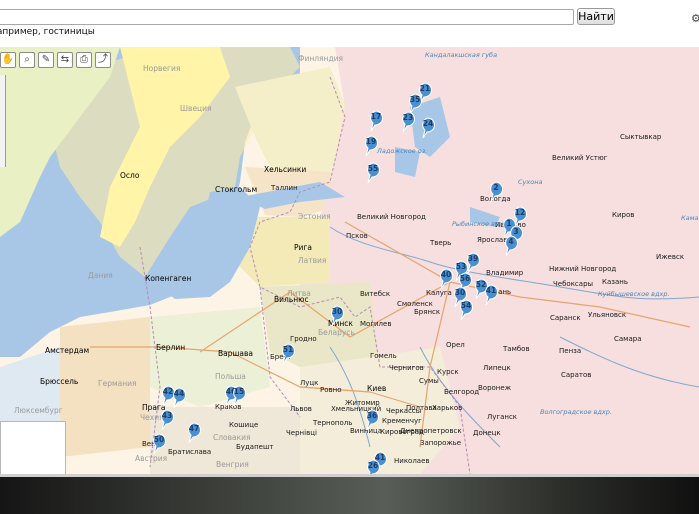 The width and height of the screenshot is (699, 514). I want to click on label-nnovgorod: Нижний Новгород, so click(583, 269).